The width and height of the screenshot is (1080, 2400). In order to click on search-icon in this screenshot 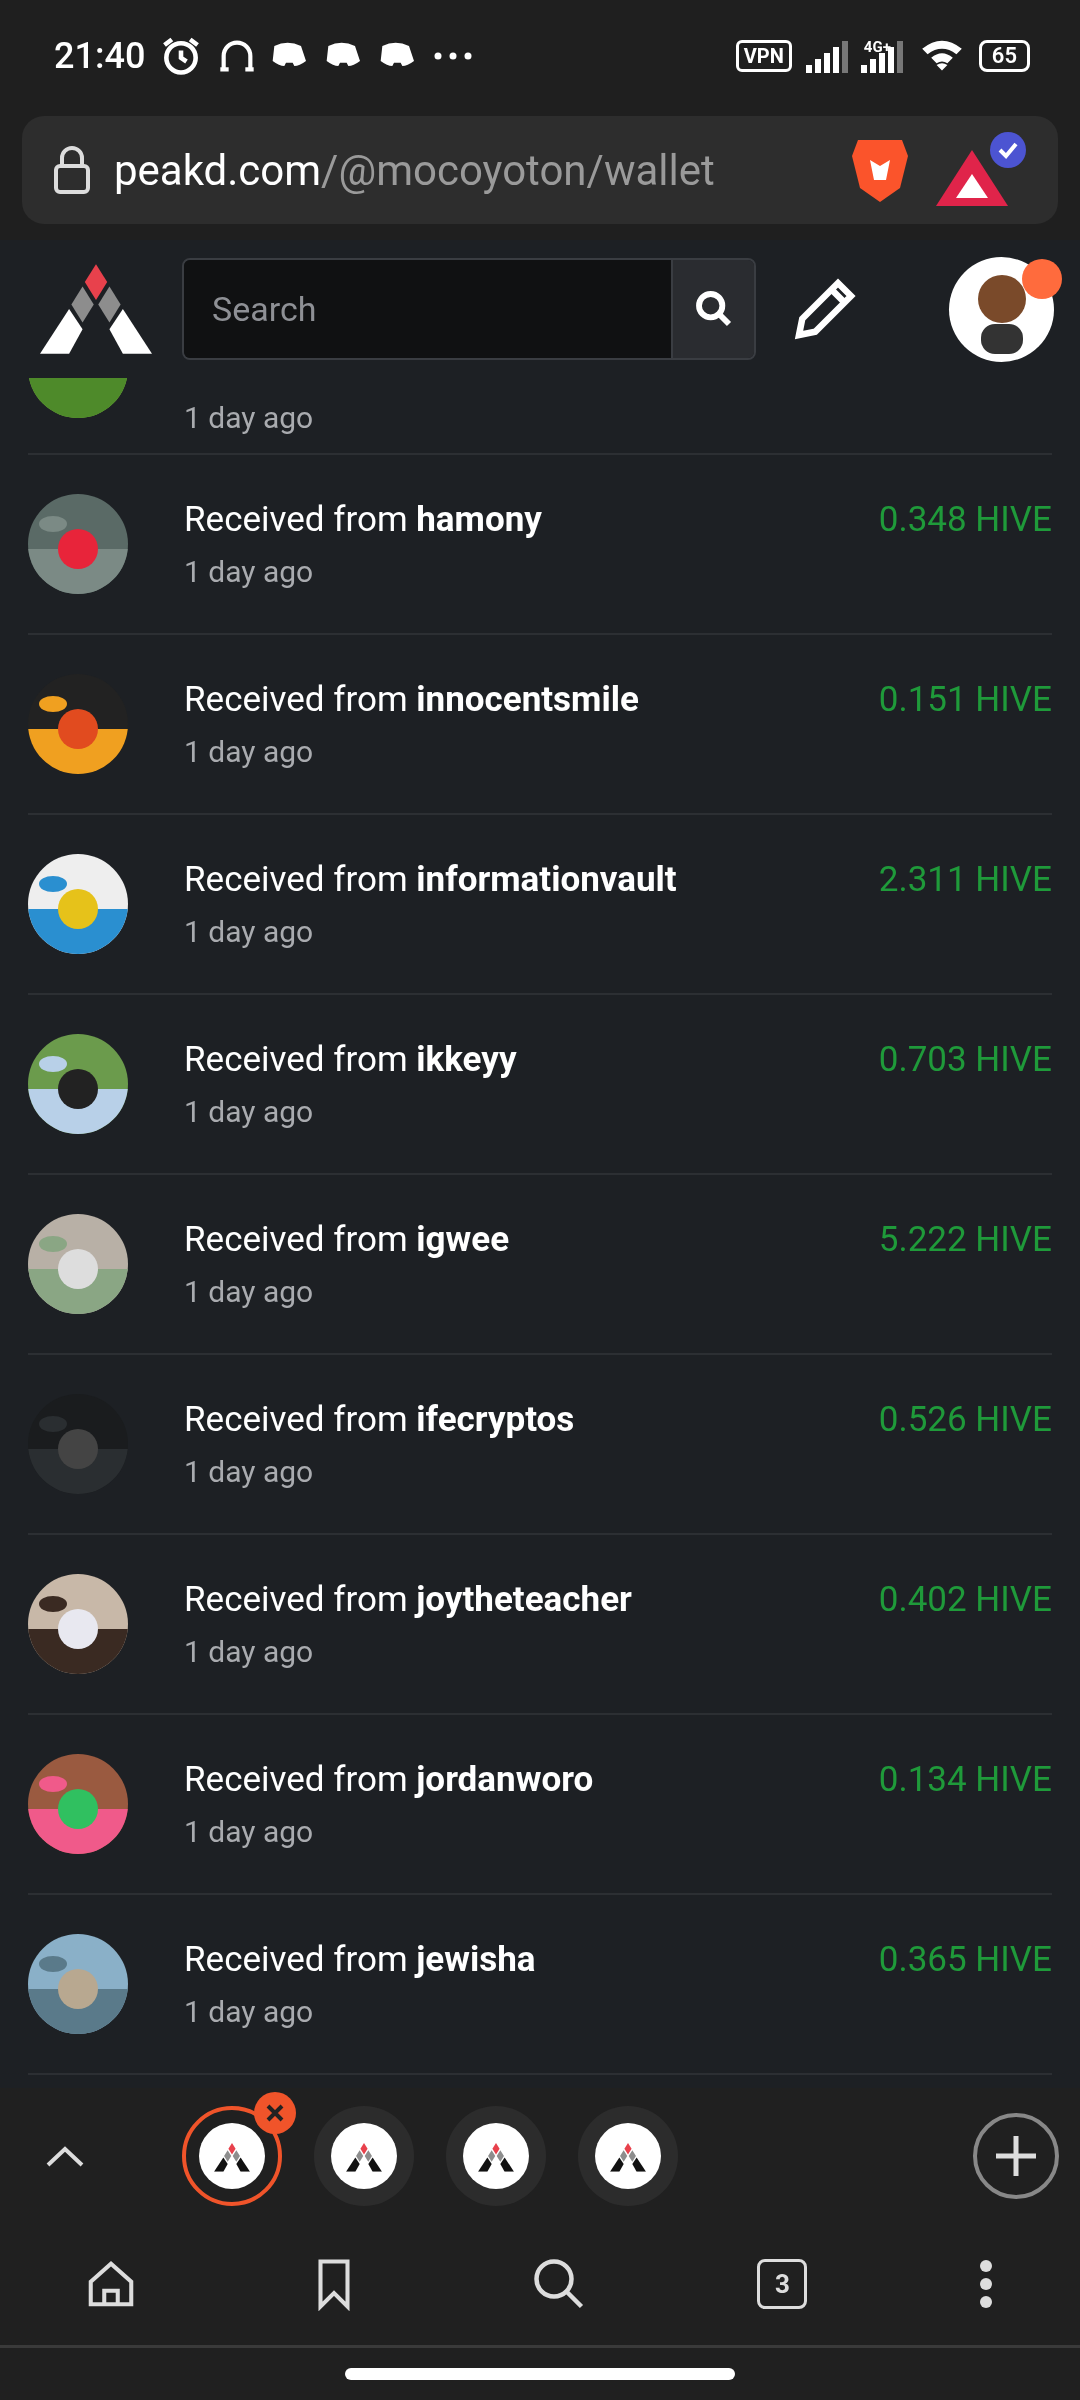, I will do `click(713, 309)`.